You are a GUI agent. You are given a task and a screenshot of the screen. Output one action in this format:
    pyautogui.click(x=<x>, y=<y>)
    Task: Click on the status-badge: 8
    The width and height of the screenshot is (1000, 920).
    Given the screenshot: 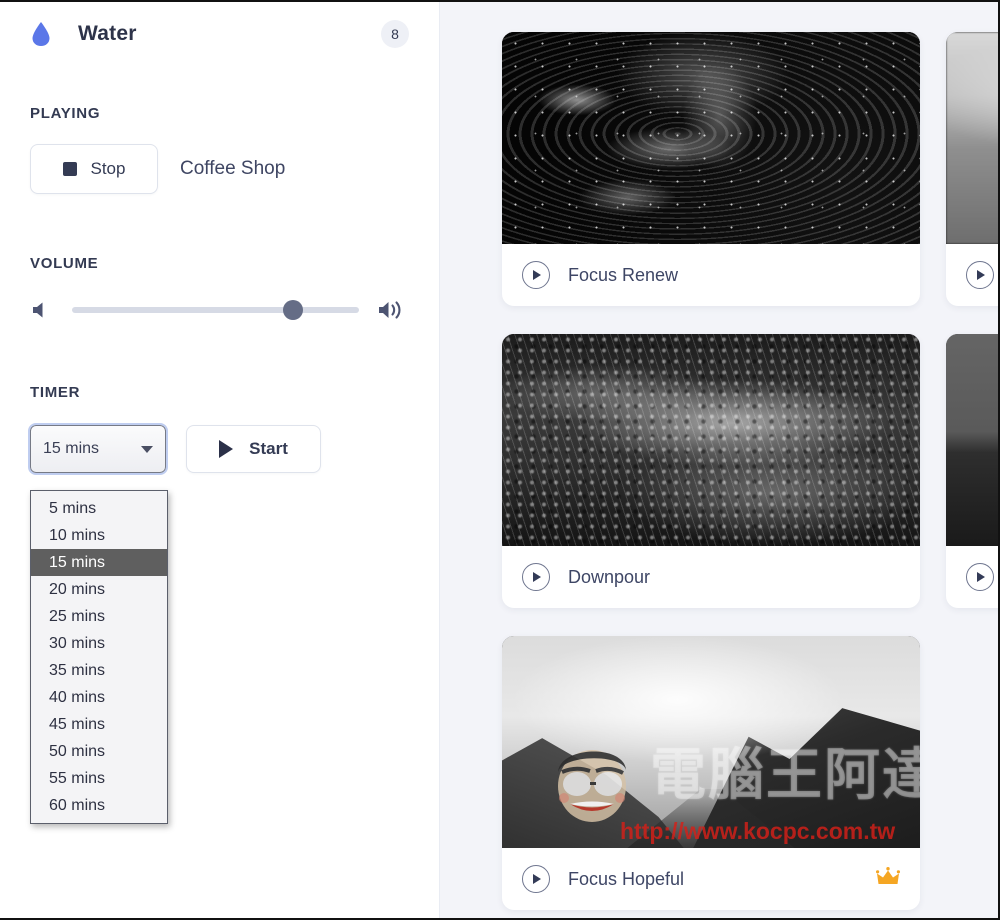 What is the action you would take?
    pyautogui.click(x=395, y=34)
    